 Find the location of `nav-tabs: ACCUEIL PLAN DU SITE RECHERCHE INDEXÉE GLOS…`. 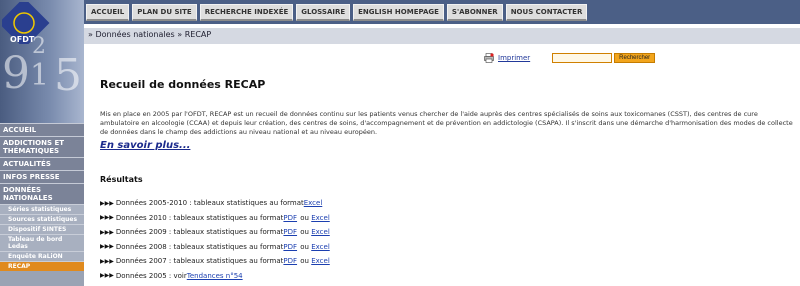

nav-tabs: ACCUEIL PLAN DU SITE RECHERCHE INDEXÉE GLOS… is located at coordinates (337, 12).